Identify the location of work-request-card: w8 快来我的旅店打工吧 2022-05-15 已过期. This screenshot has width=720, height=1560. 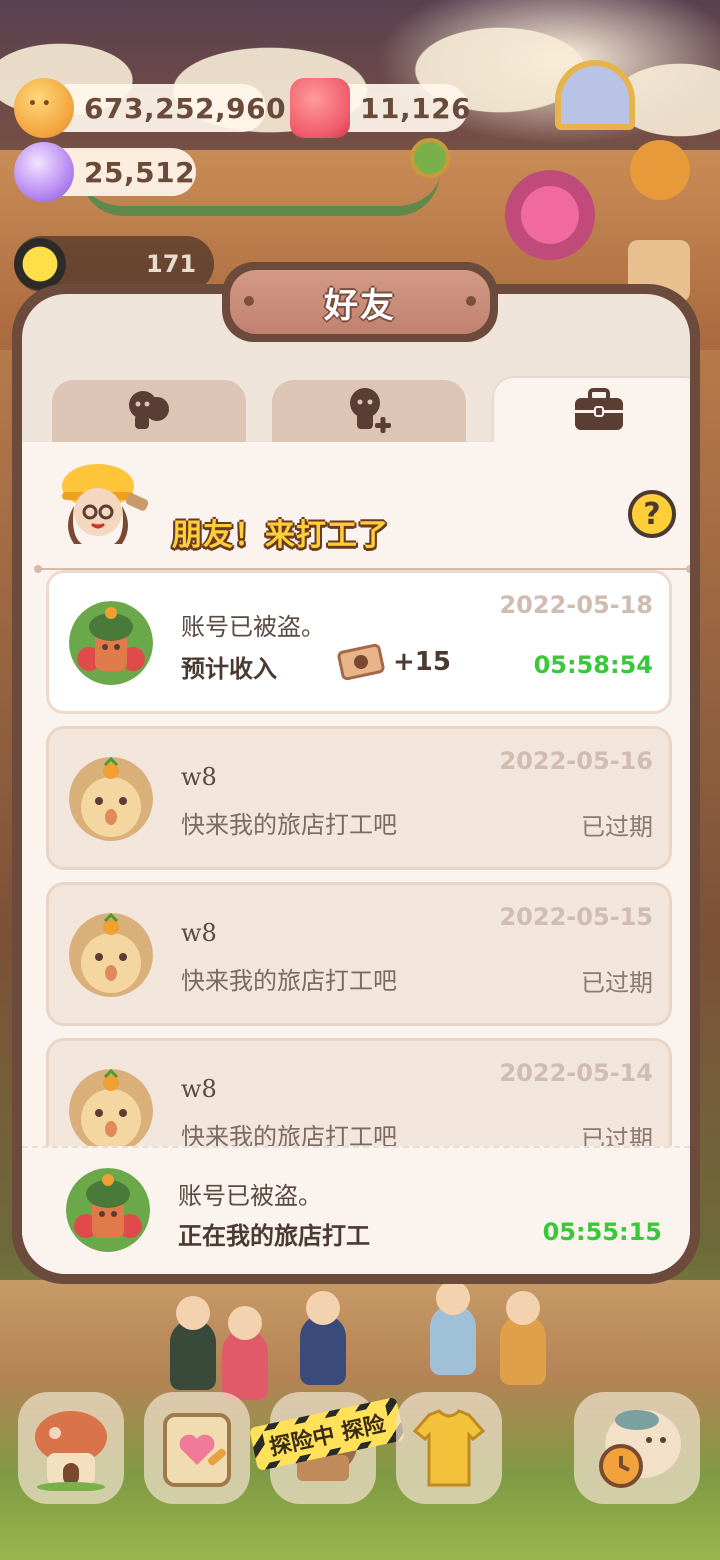
(359, 954).